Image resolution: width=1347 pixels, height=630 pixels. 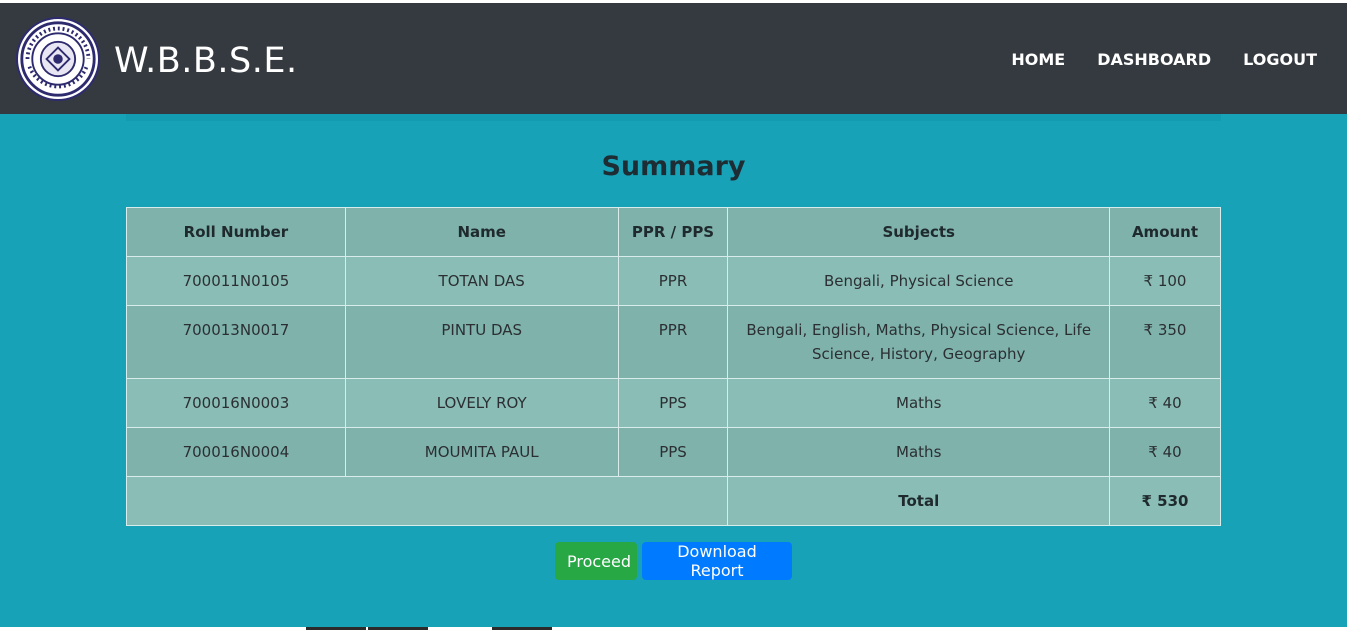 What do you see at coordinates (236, 232) in the screenshot?
I see `column-header-roll-number: Roll Number` at bounding box center [236, 232].